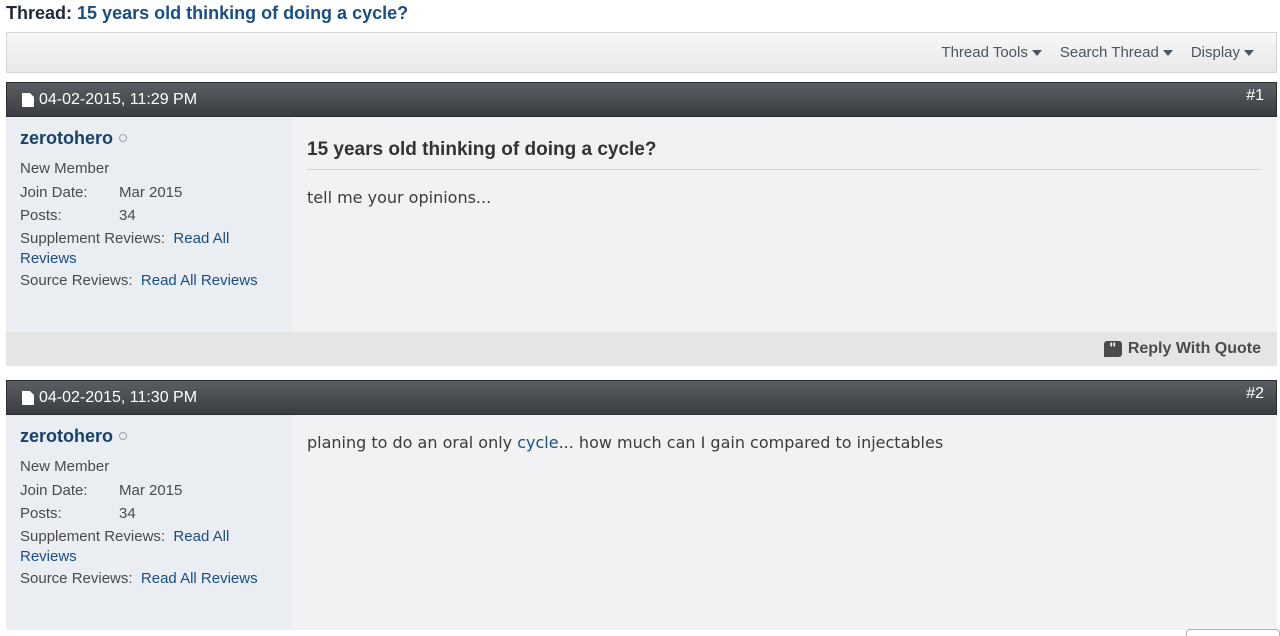  What do you see at coordinates (1109, 52) in the screenshot?
I see `search-thread-label: Search Thread` at bounding box center [1109, 52].